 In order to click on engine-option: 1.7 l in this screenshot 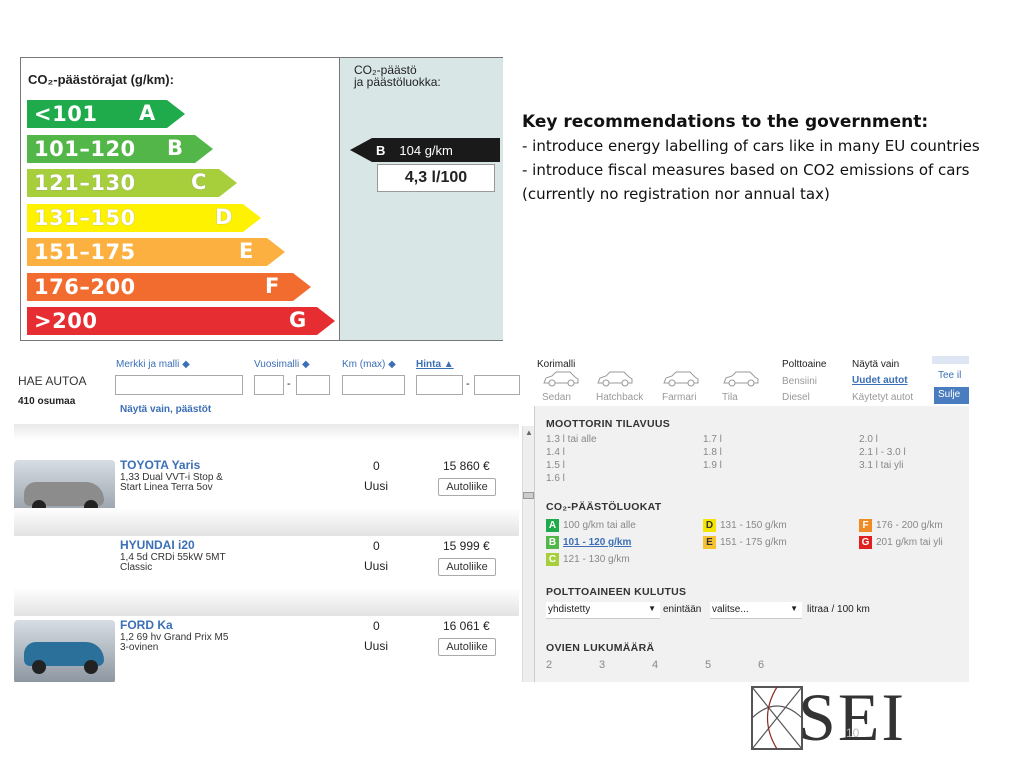, I will do `click(712, 439)`.